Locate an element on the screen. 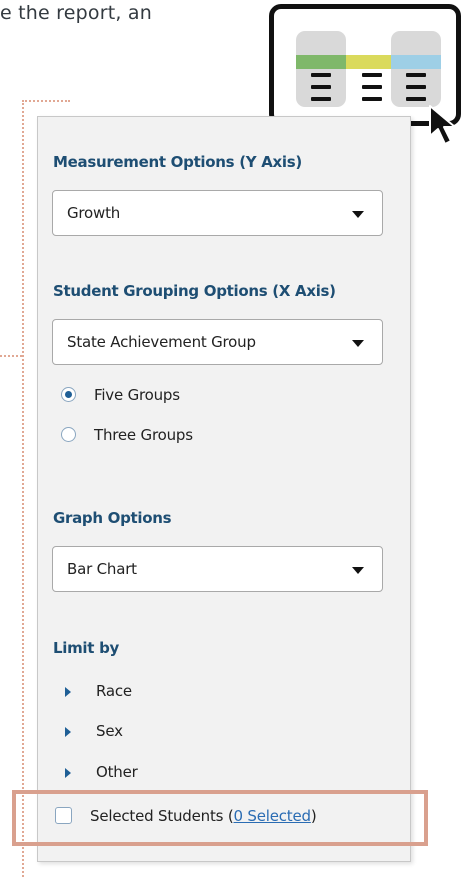 The image size is (469, 877). limit-item-label: Sex is located at coordinates (109, 731).